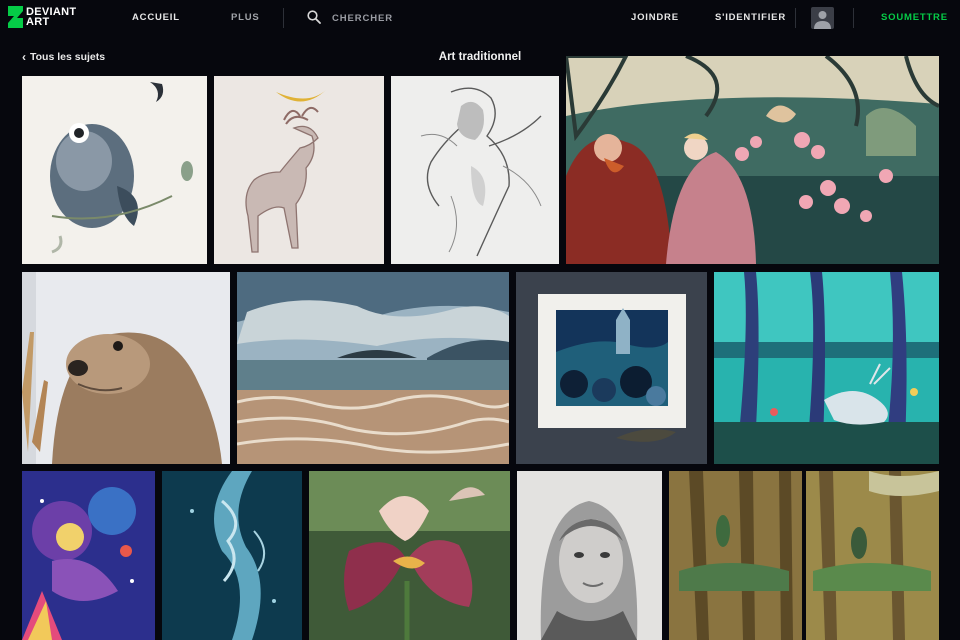  What do you see at coordinates (752, 160) in the screenshot?
I see `artwork-thumbnail-two-figures-forest` at bounding box center [752, 160].